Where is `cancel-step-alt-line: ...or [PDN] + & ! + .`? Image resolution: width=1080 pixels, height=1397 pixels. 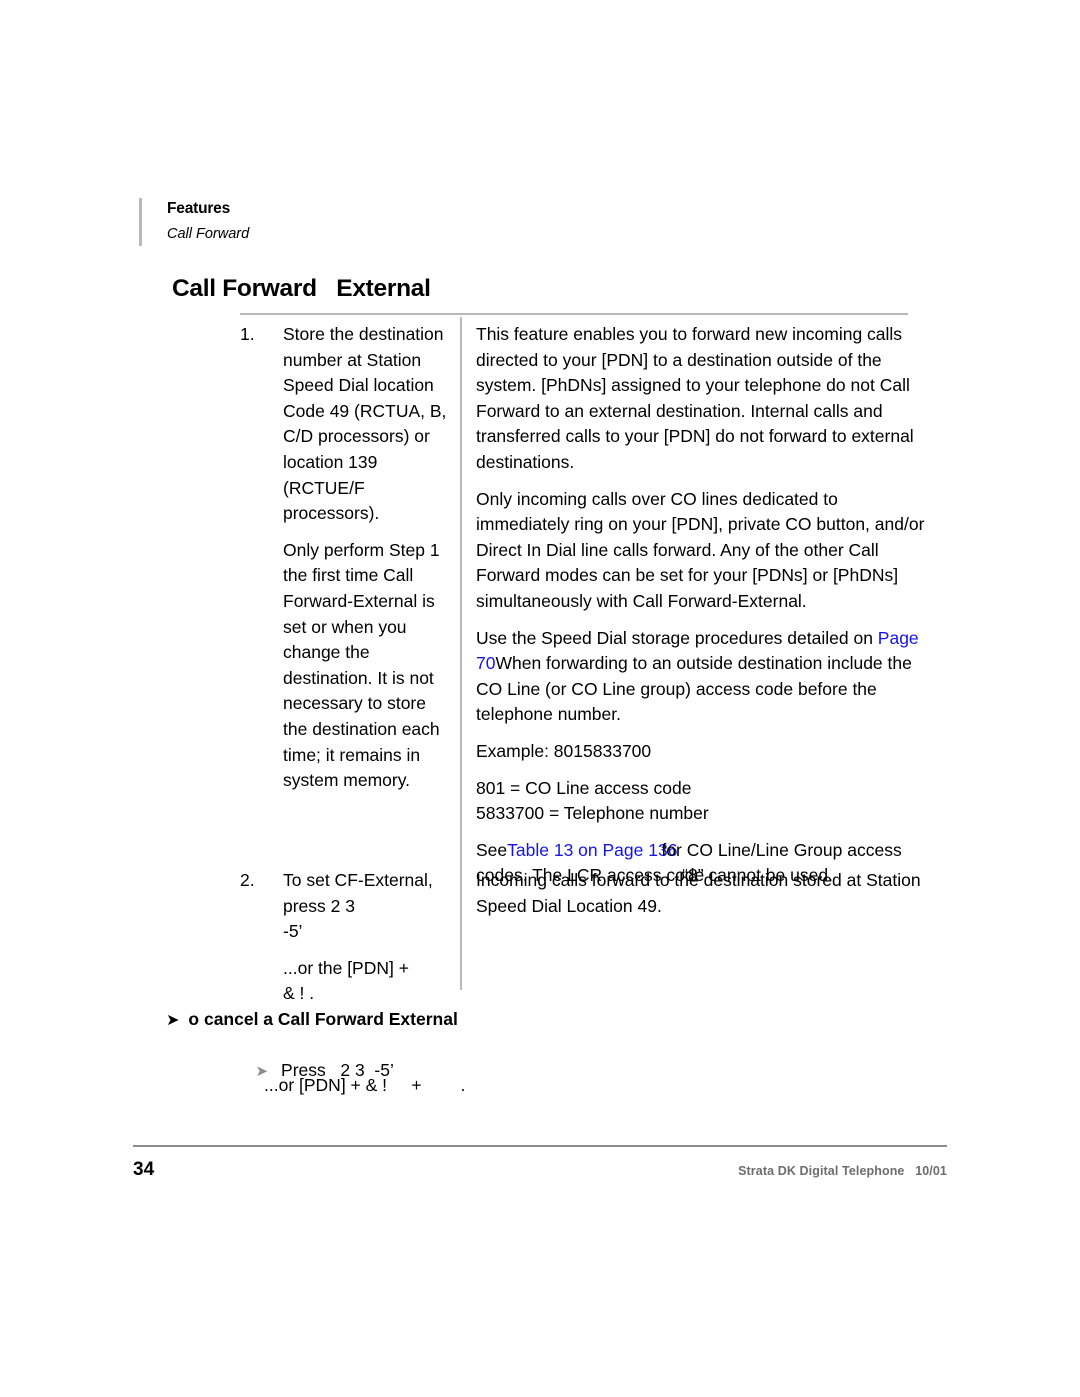
cancel-step-alt-line: ...or [PDN] + & ! + . is located at coordinates (365, 1085).